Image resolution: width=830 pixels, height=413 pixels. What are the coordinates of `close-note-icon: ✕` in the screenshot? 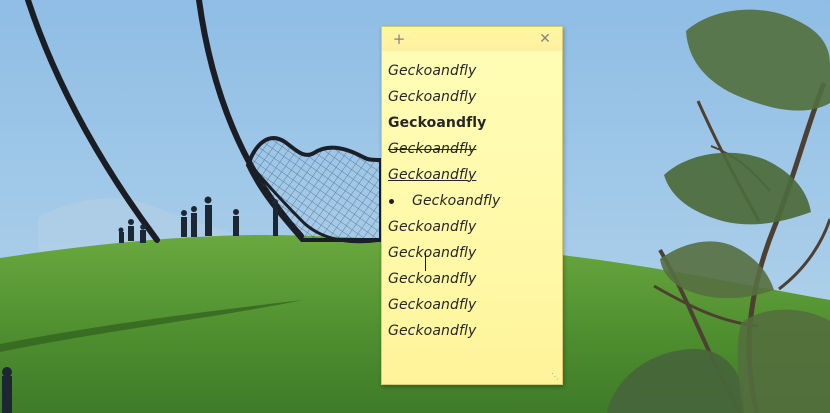 It's located at (545, 39).